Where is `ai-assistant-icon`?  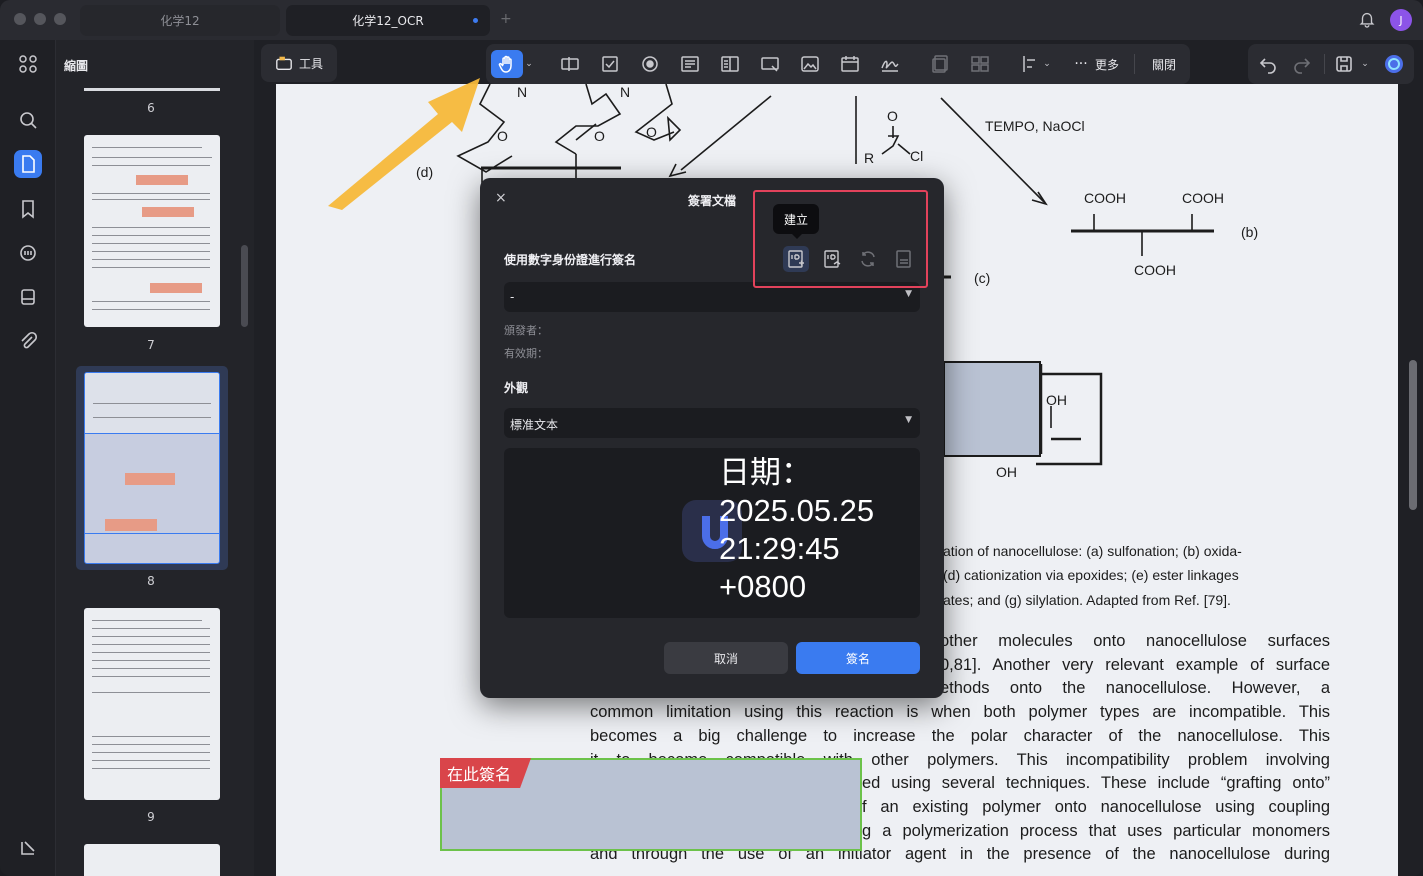
ai-assistant-icon is located at coordinates (1394, 64).